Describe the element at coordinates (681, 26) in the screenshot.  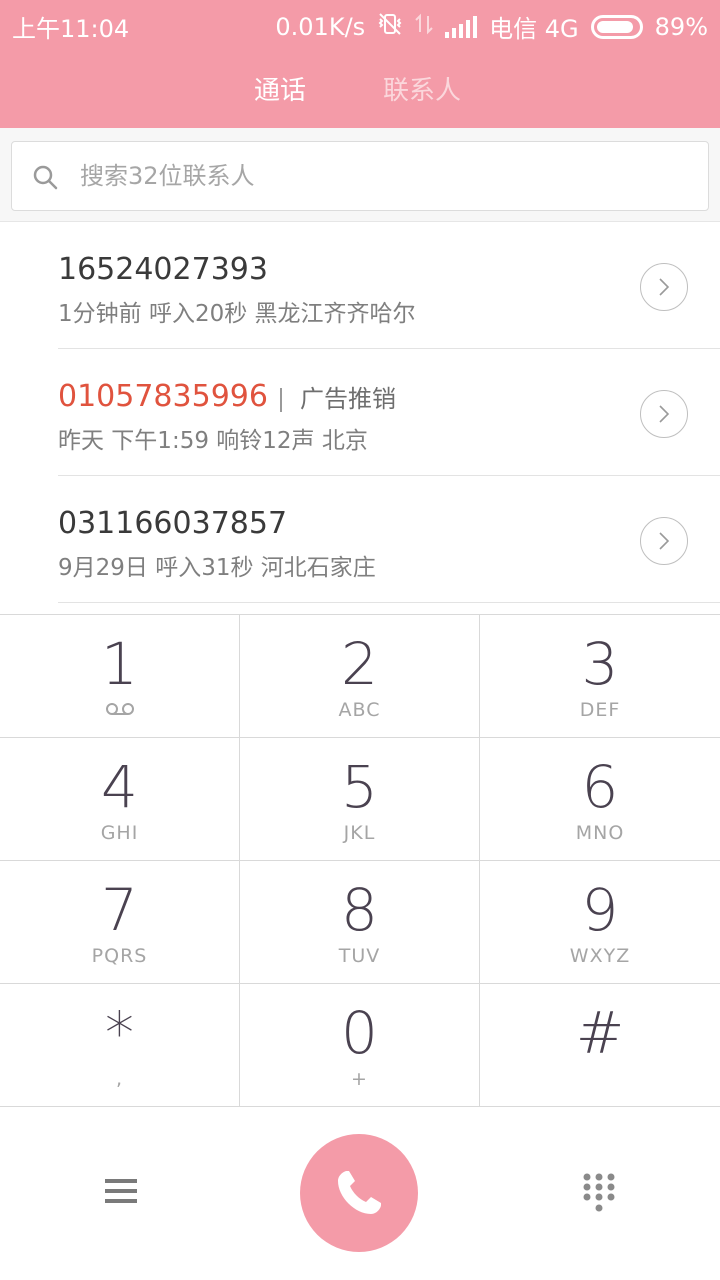
I see `battery-percent: 89%` at that location.